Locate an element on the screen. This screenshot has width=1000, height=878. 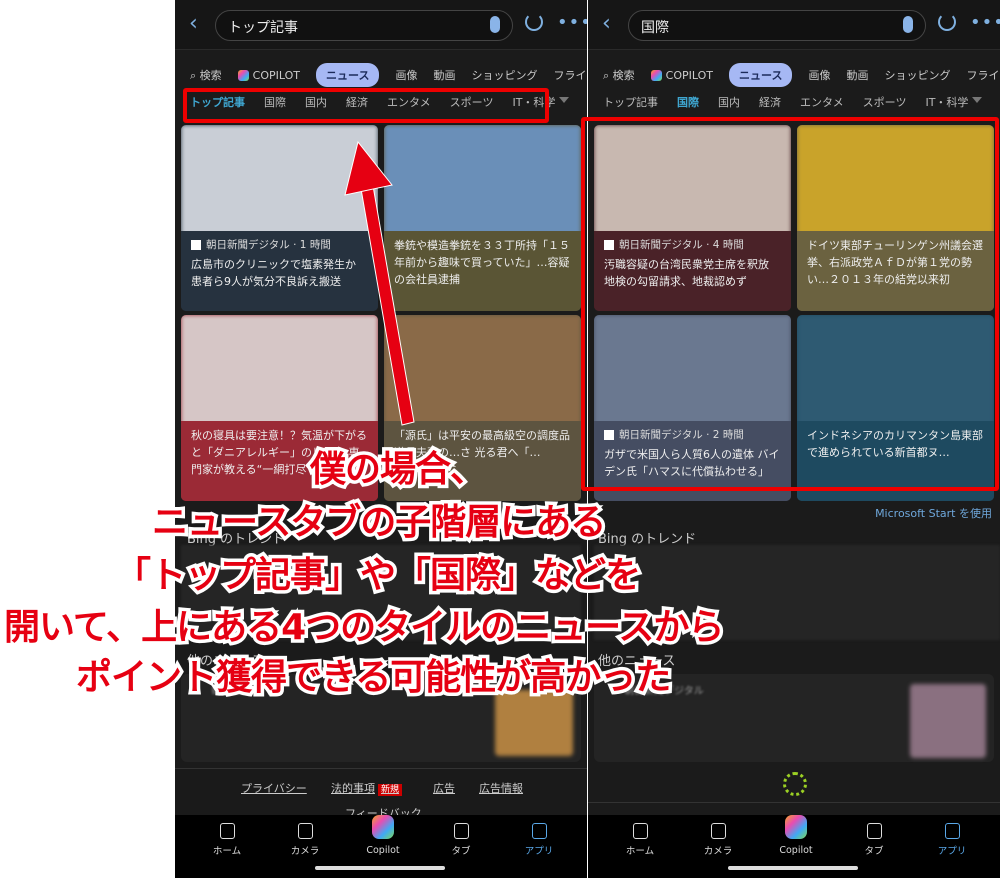
arrow-head is located at coordinates (368, 168).